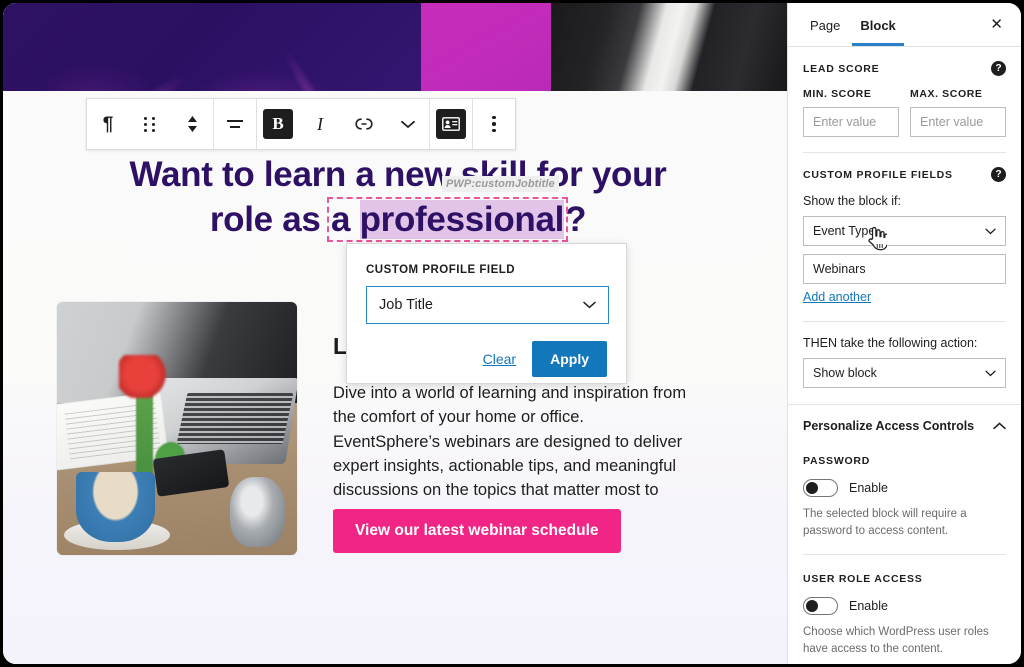 Image resolution: width=1024 pixels, height=667 pixels. I want to click on cta-button: View our latest webinar schedule, so click(477, 531).